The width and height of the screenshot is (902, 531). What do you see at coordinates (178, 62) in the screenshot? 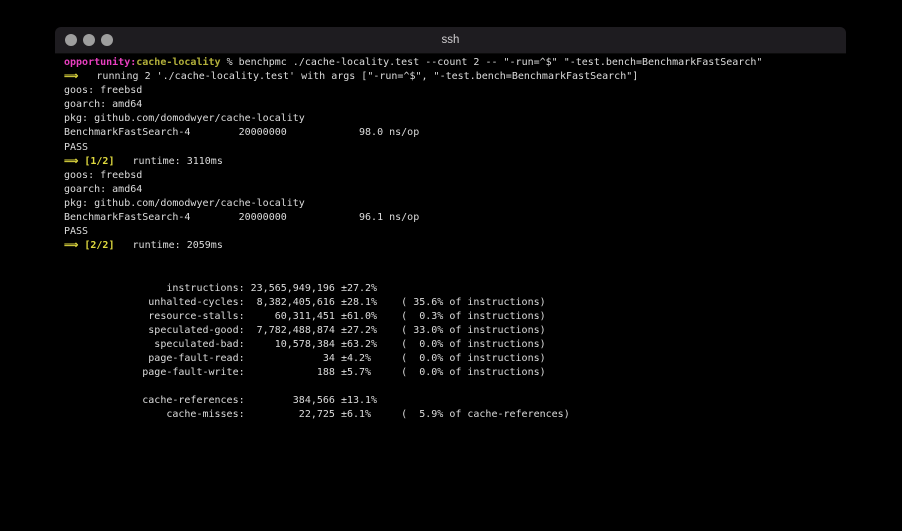
I see `terminal-text-segment: cache-locality` at bounding box center [178, 62].